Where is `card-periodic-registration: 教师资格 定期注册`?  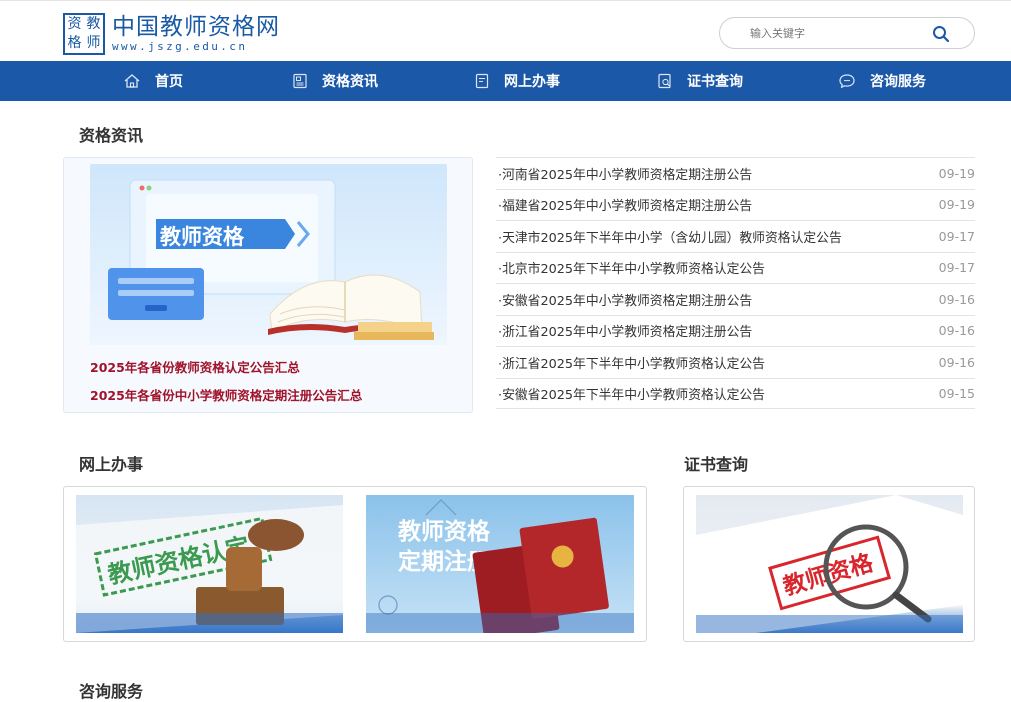 card-periodic-registration: 教师资格 定期注册 is located at coordinates (500, 564).